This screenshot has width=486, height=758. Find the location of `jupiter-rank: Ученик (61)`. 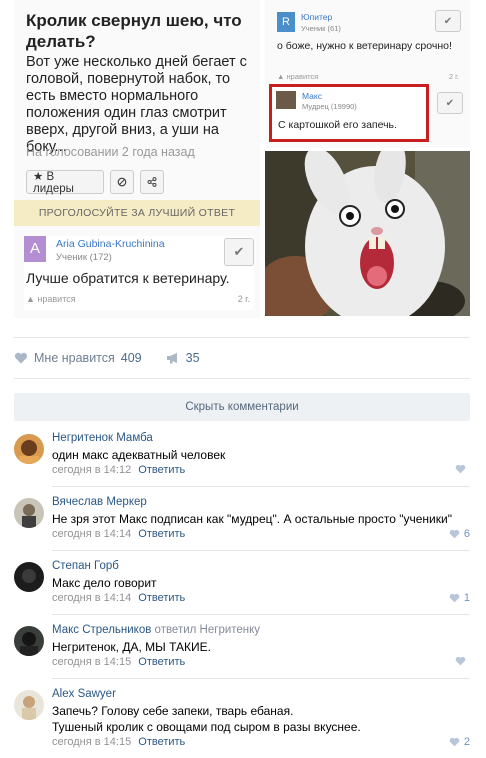

jupiter-rank: Ученик (61) is located at coordinates (321, 28).